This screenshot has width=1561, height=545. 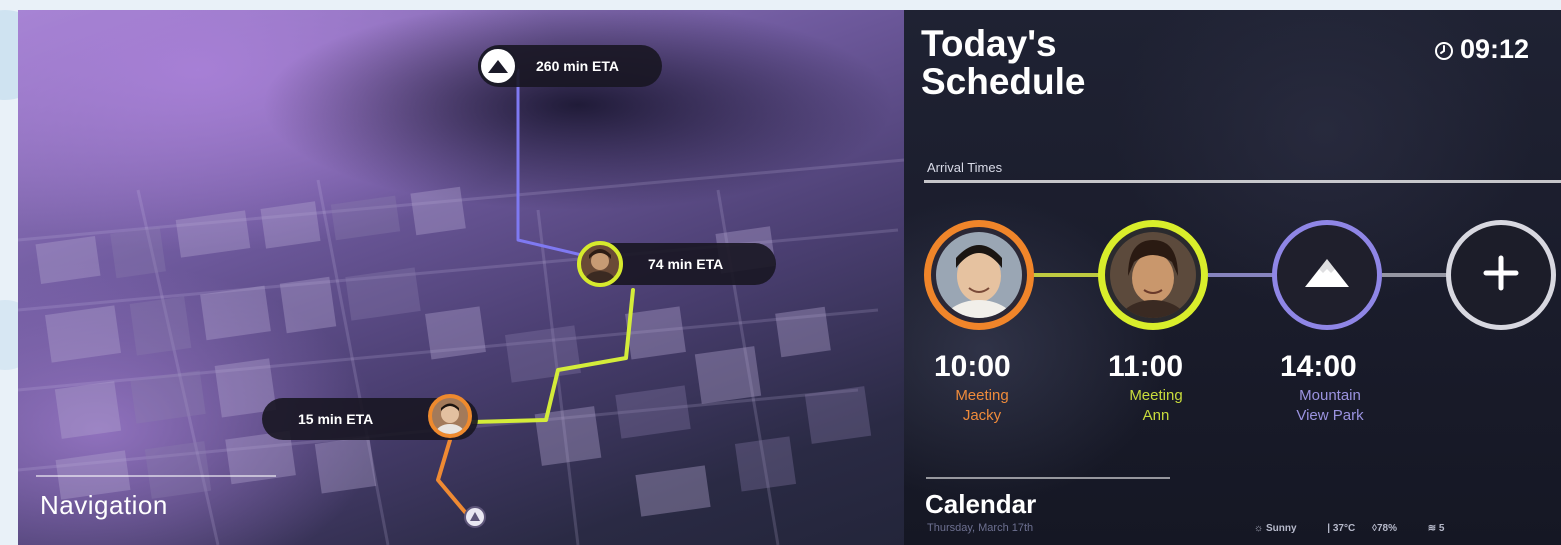 What do you see at coordinates (1363, 528) in the screenshot?
I see `weather-bar: ☼ Sunny | 37°C ◊78% ≋ 5` at bounding box center [1363, 528].